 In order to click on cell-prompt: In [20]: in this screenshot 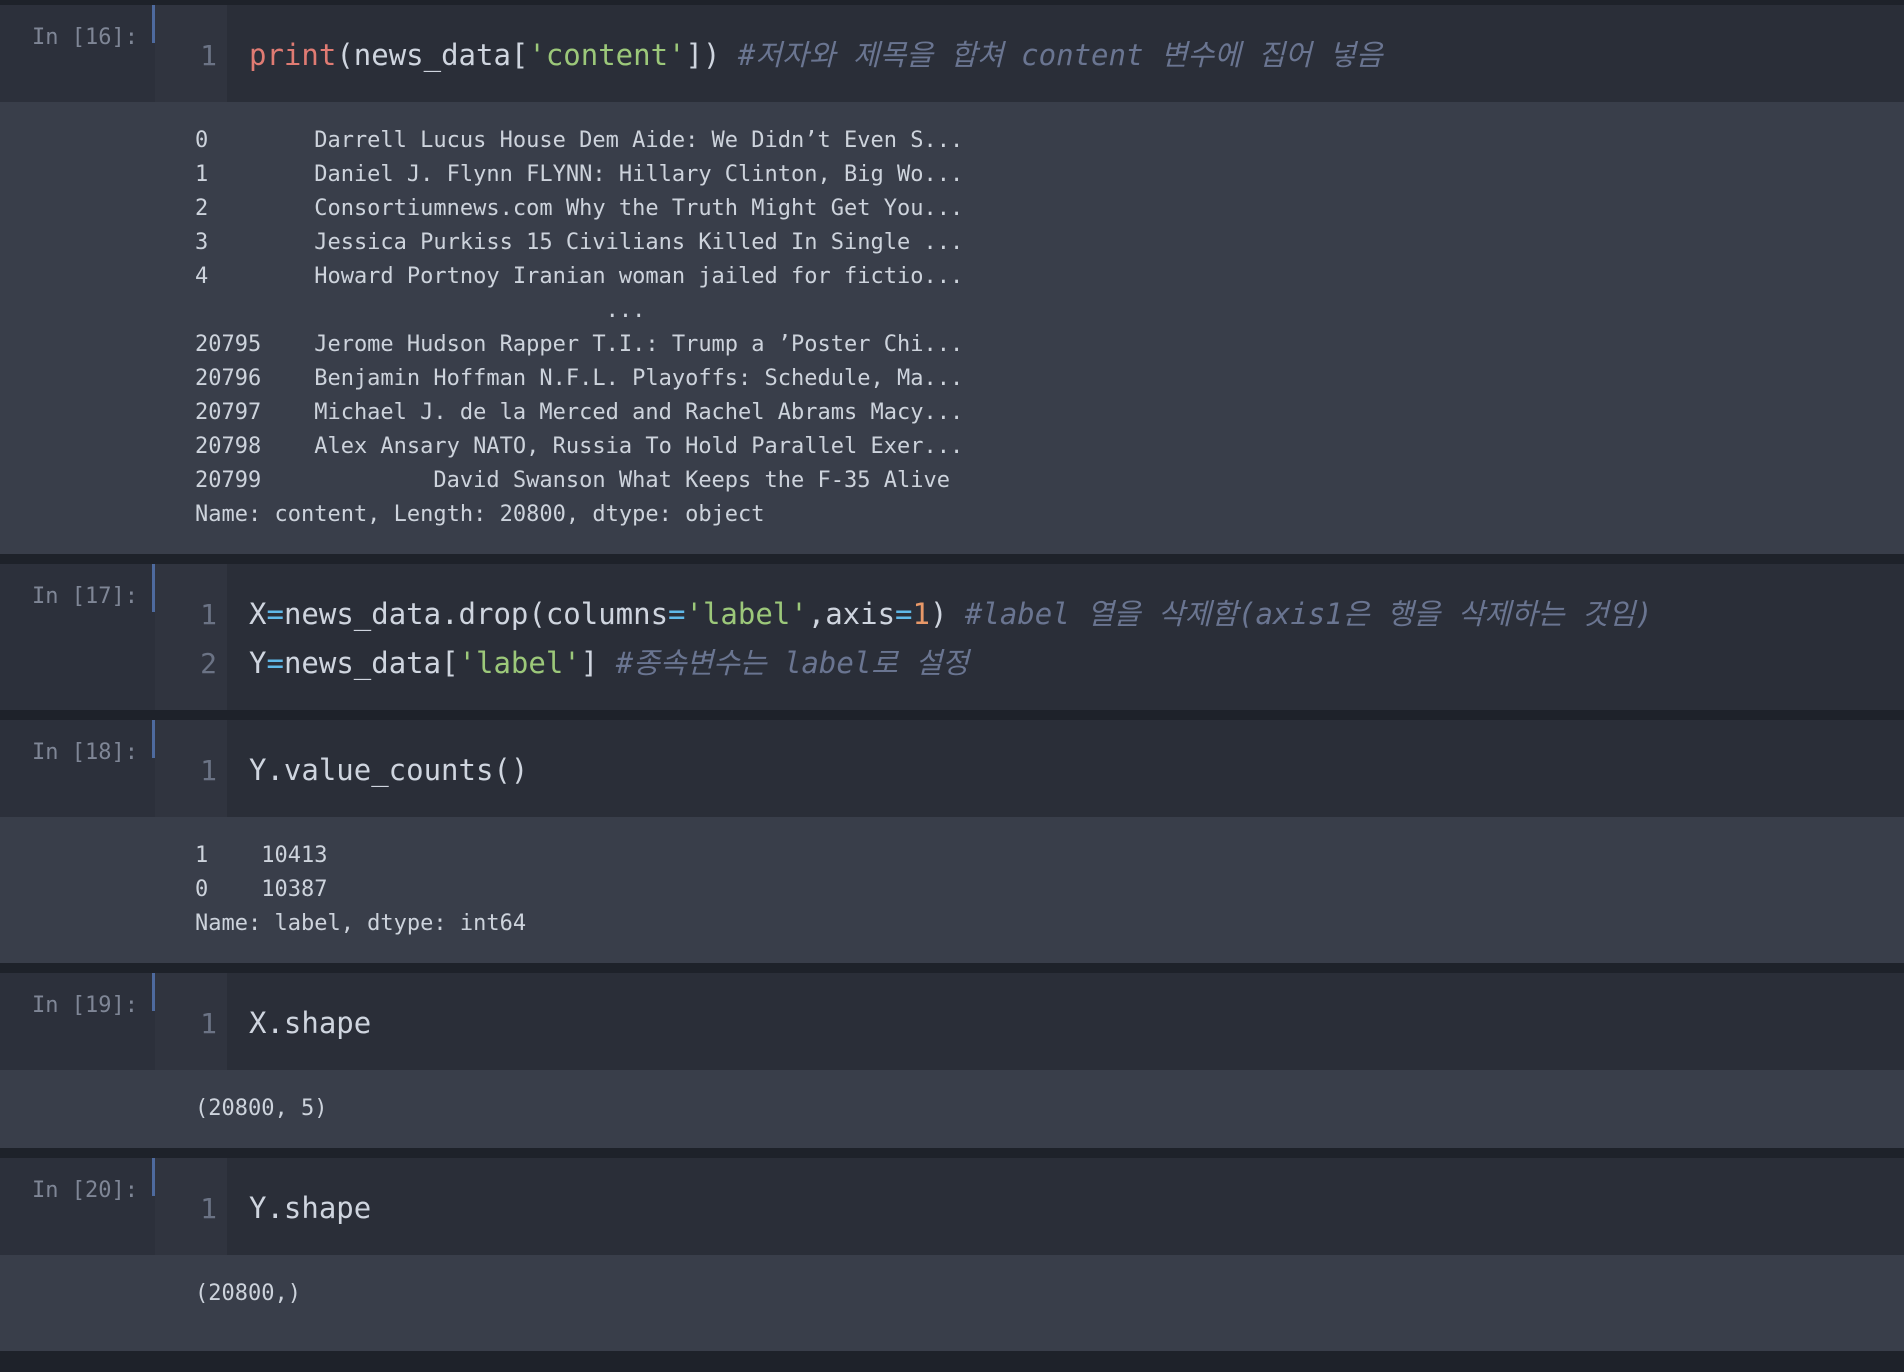, I will do `click(77, 1206)`.